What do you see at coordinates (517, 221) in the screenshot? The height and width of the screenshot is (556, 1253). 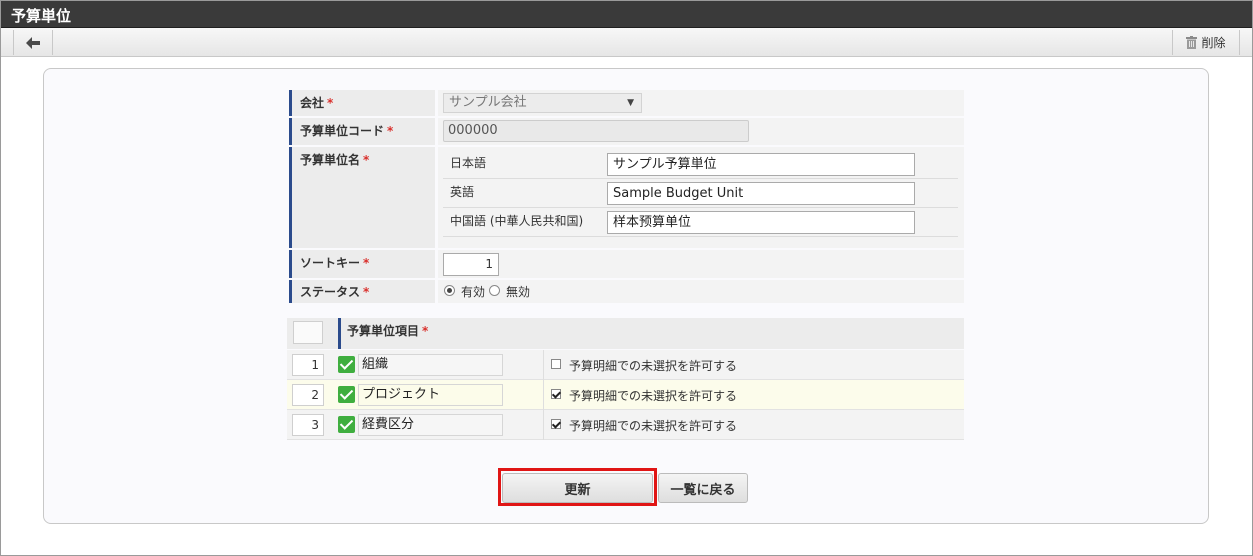 I see `lang-label-zh: 中国語 (中華人民共和国)` at bounding box center [517, 221].